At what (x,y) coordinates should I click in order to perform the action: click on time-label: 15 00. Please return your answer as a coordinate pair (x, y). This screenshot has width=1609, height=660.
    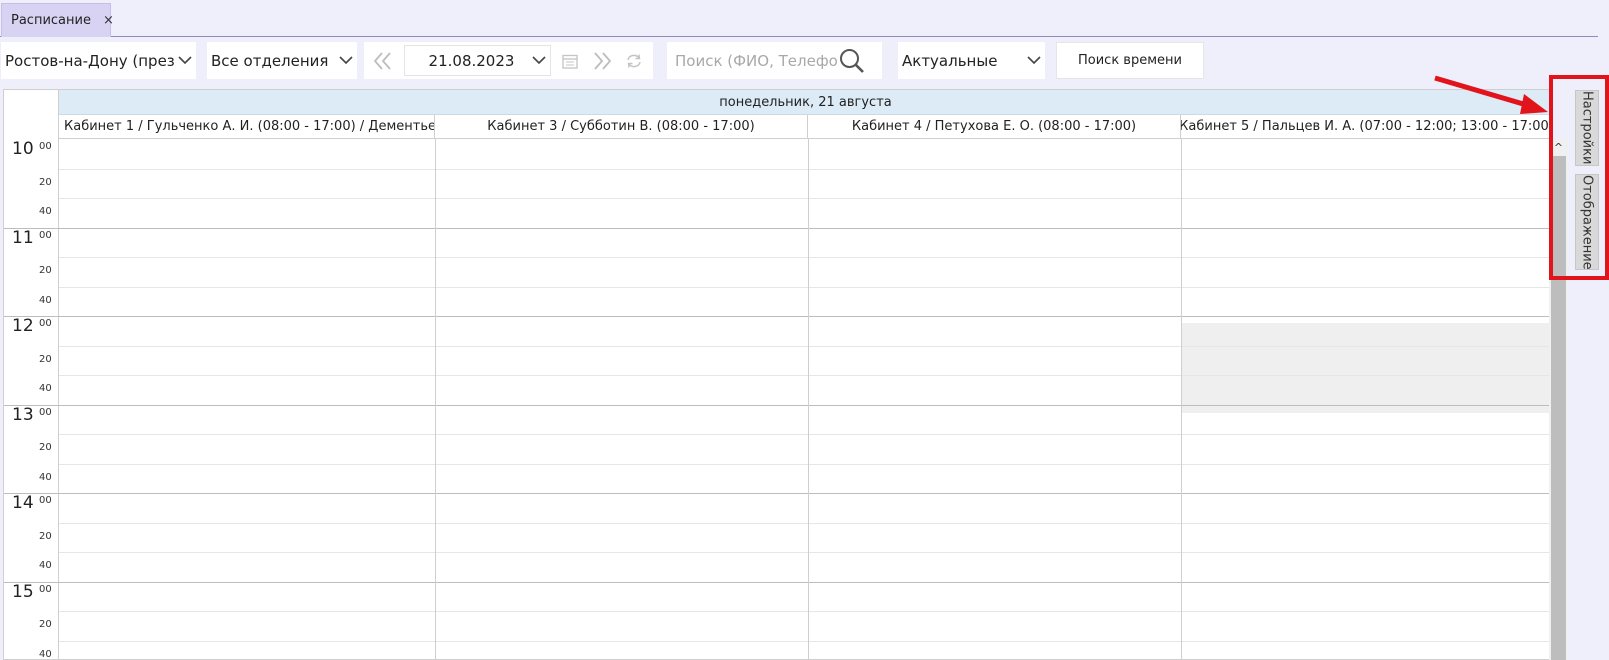
    Looking at the image, I should click on (31, 597).